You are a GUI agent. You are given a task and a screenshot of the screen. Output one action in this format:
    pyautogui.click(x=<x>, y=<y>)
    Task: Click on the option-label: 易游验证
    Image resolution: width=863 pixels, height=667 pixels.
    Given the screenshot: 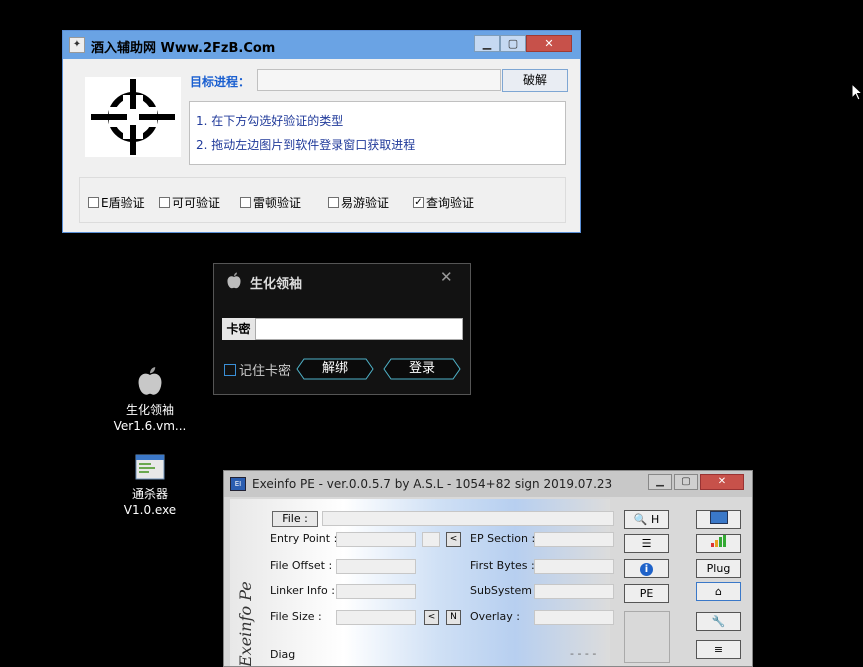 What is the action you would take?
    pyautogui.click(x=365, y=203)
    